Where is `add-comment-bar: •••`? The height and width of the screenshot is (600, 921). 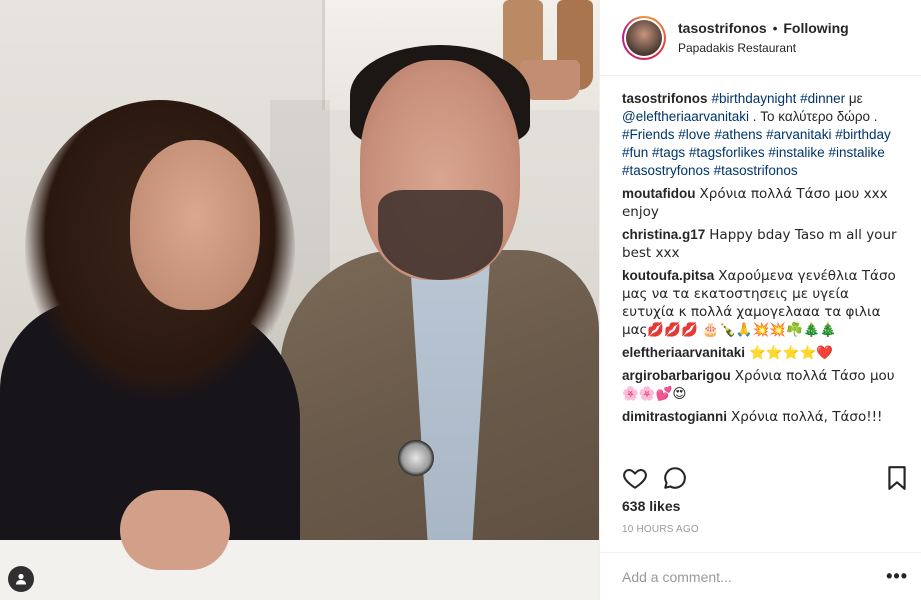 add-comment-bar: ••• is located at coordinates (760, 576).